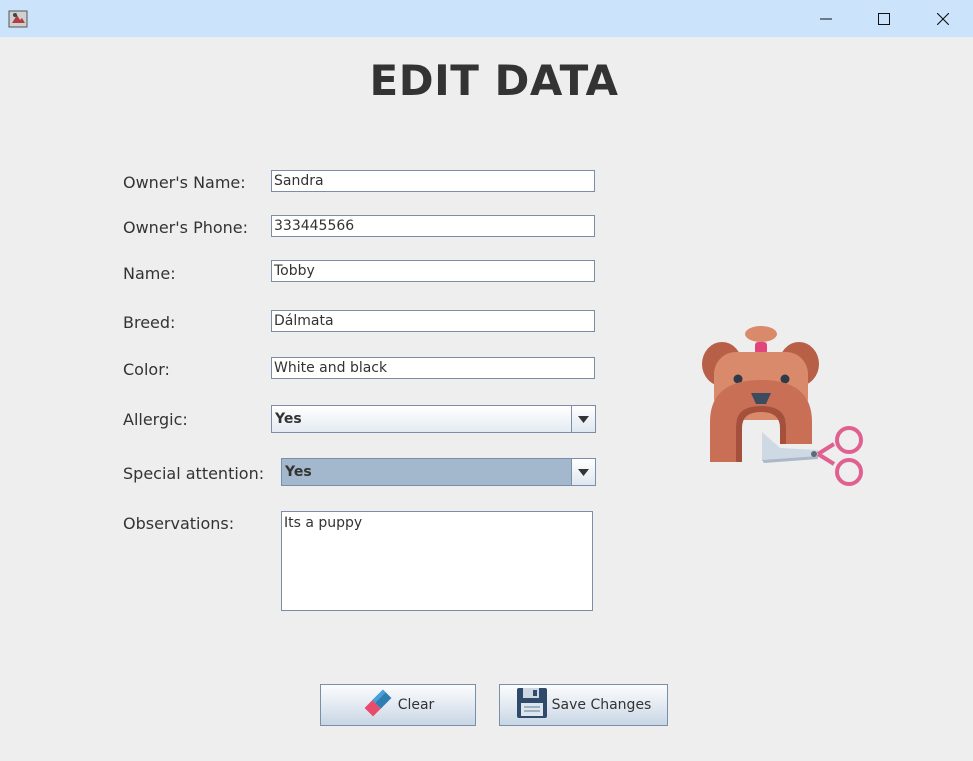 This screenshot has height=761, width=973. What do you see at coordinates (155, 419) in the screenshot?
I see `allergic-label: Allergic:` at bounding box center [155, 419].